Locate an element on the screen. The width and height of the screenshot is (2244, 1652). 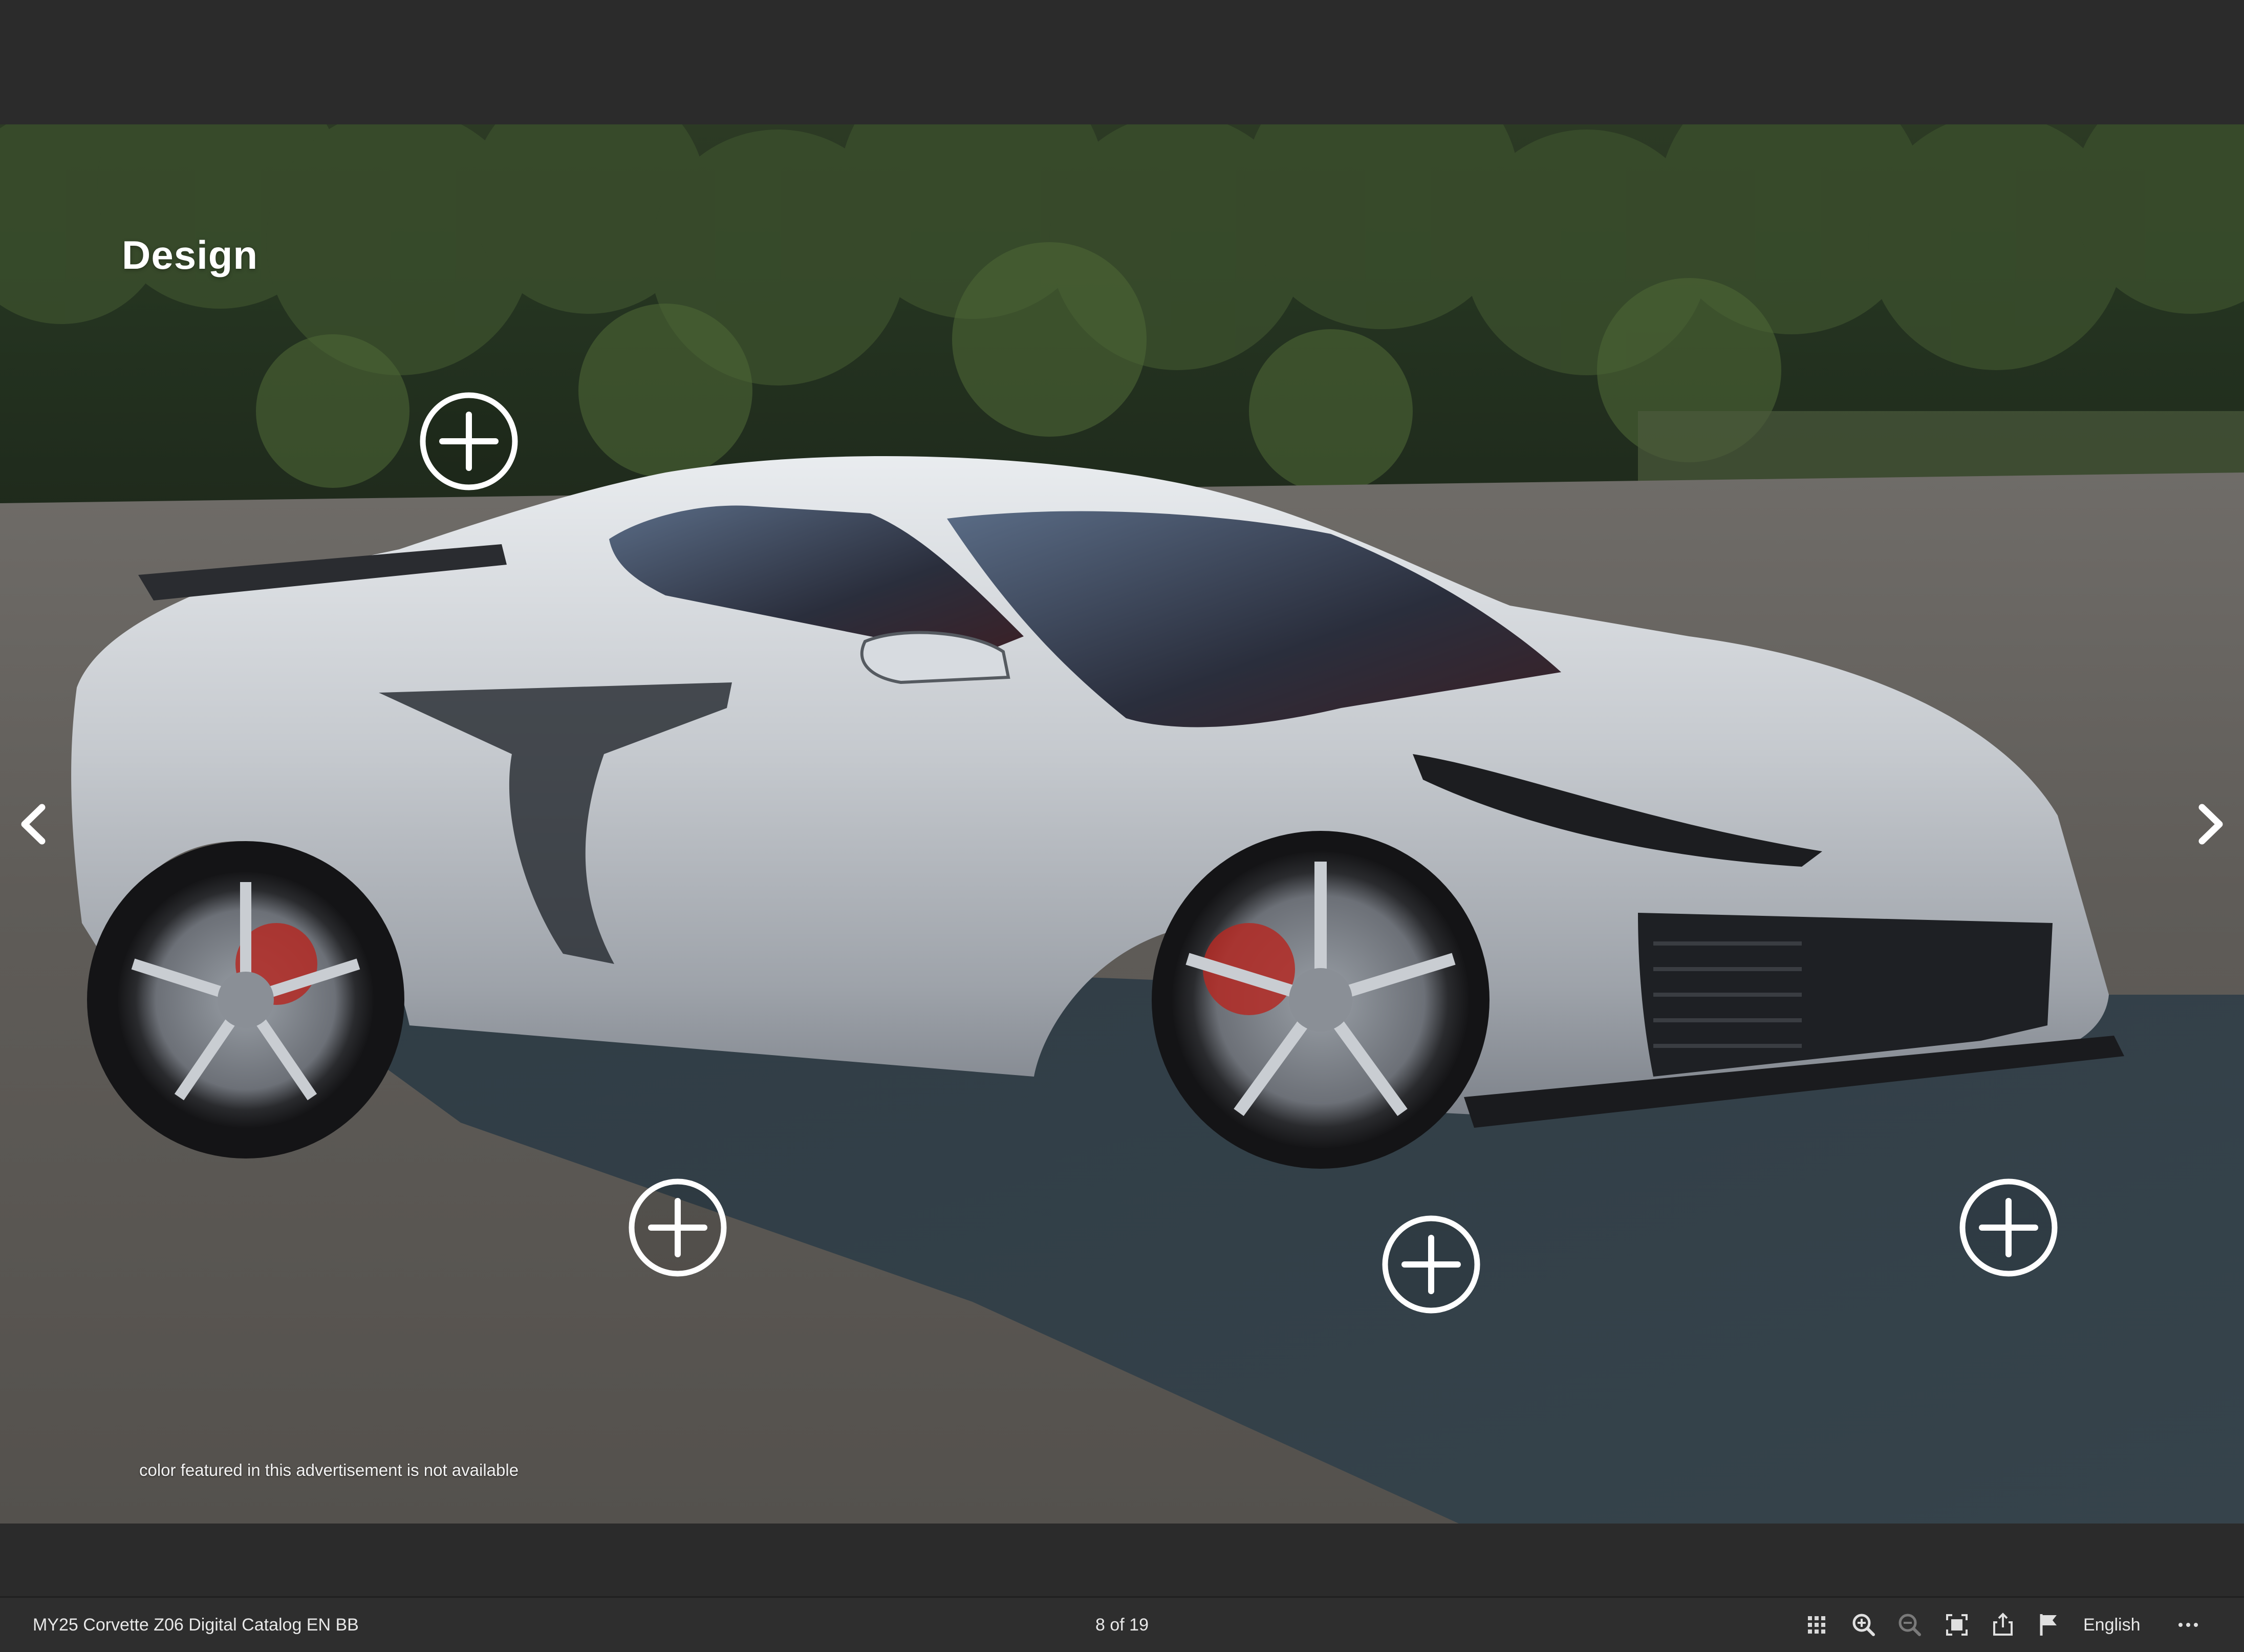
hotspot-side is located at coordinates (678, 1227).